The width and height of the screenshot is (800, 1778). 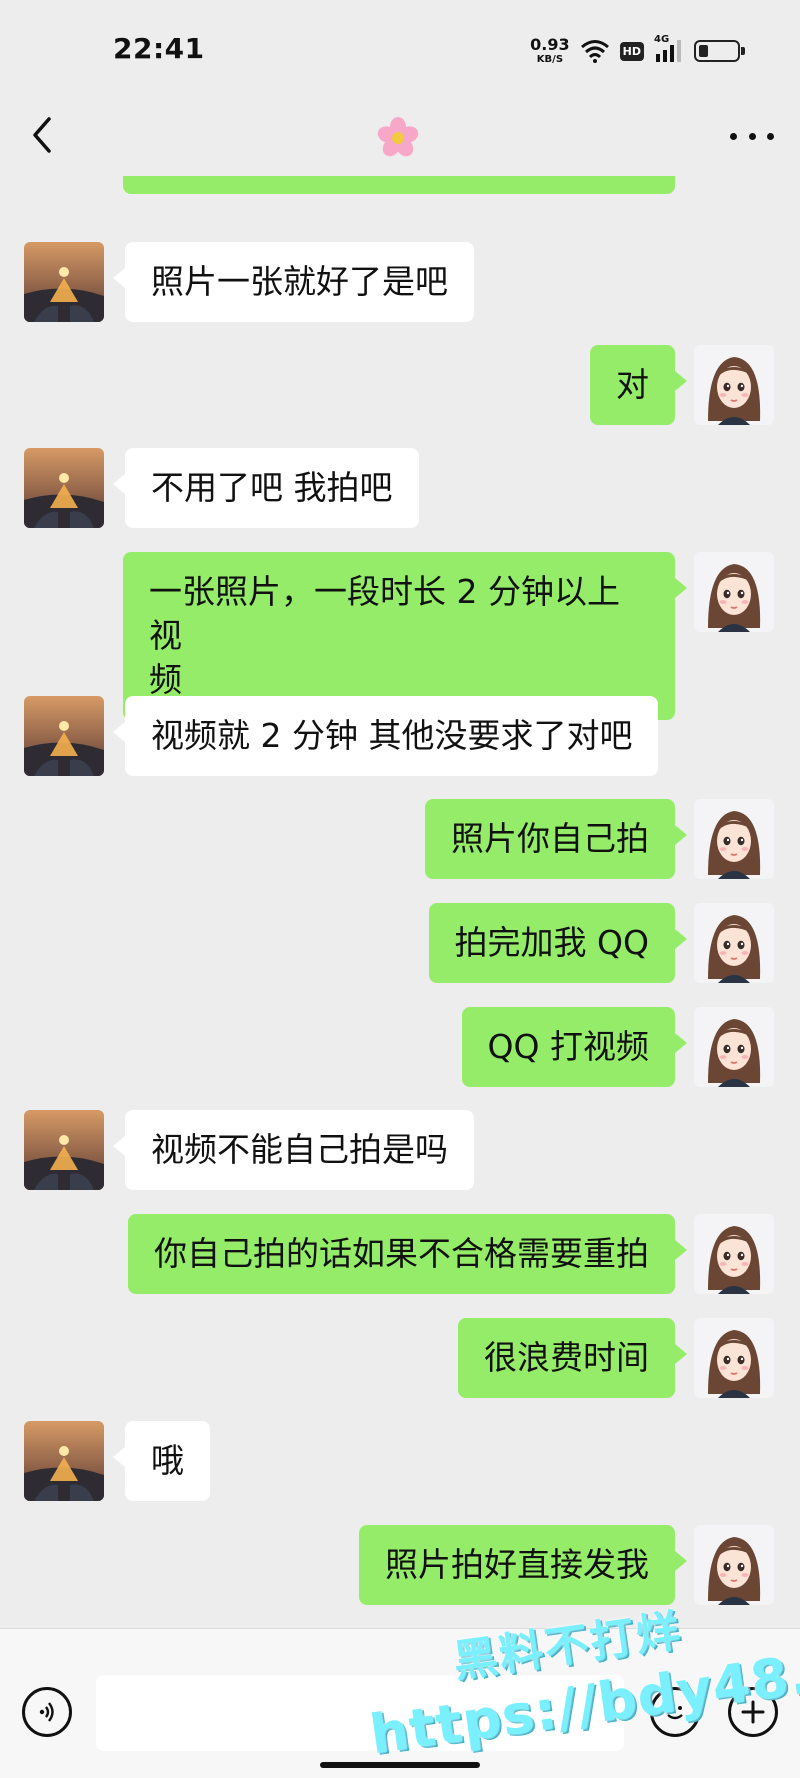 I want to click on message-text: 你自己拍的话如果不合格需要重拍, so click(x=401, y=1253).